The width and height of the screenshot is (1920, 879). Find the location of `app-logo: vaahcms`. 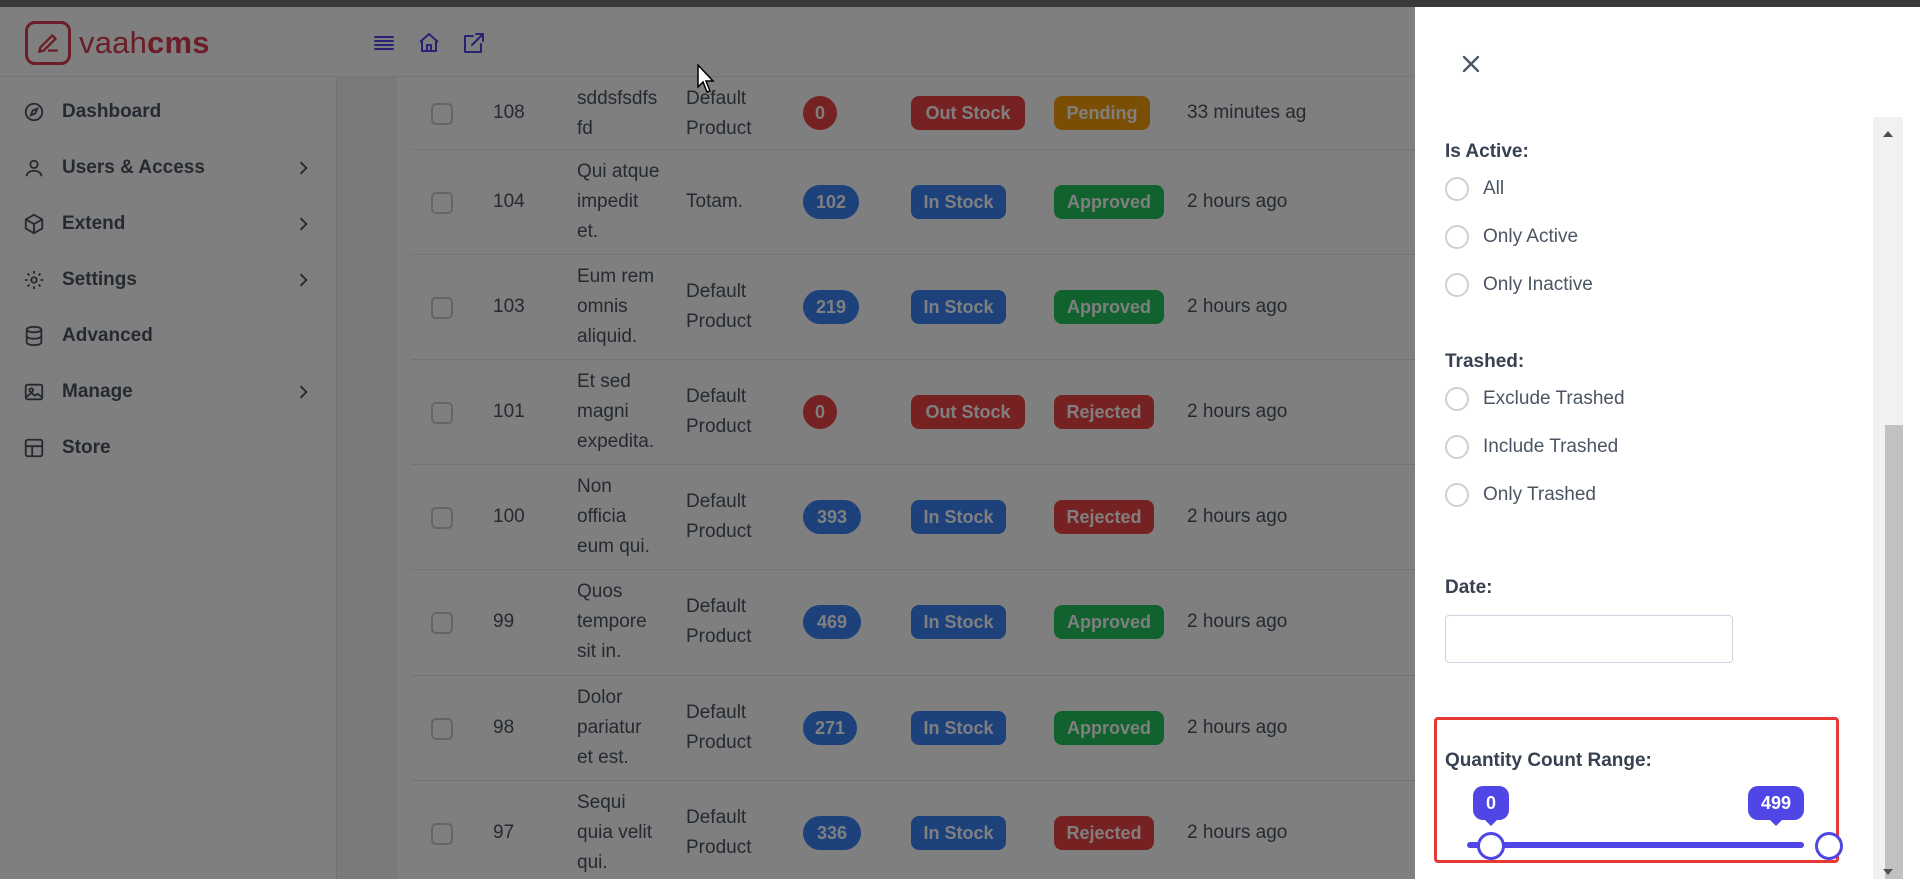

app-logo: vaahcms is located at coordinates (117, 43).